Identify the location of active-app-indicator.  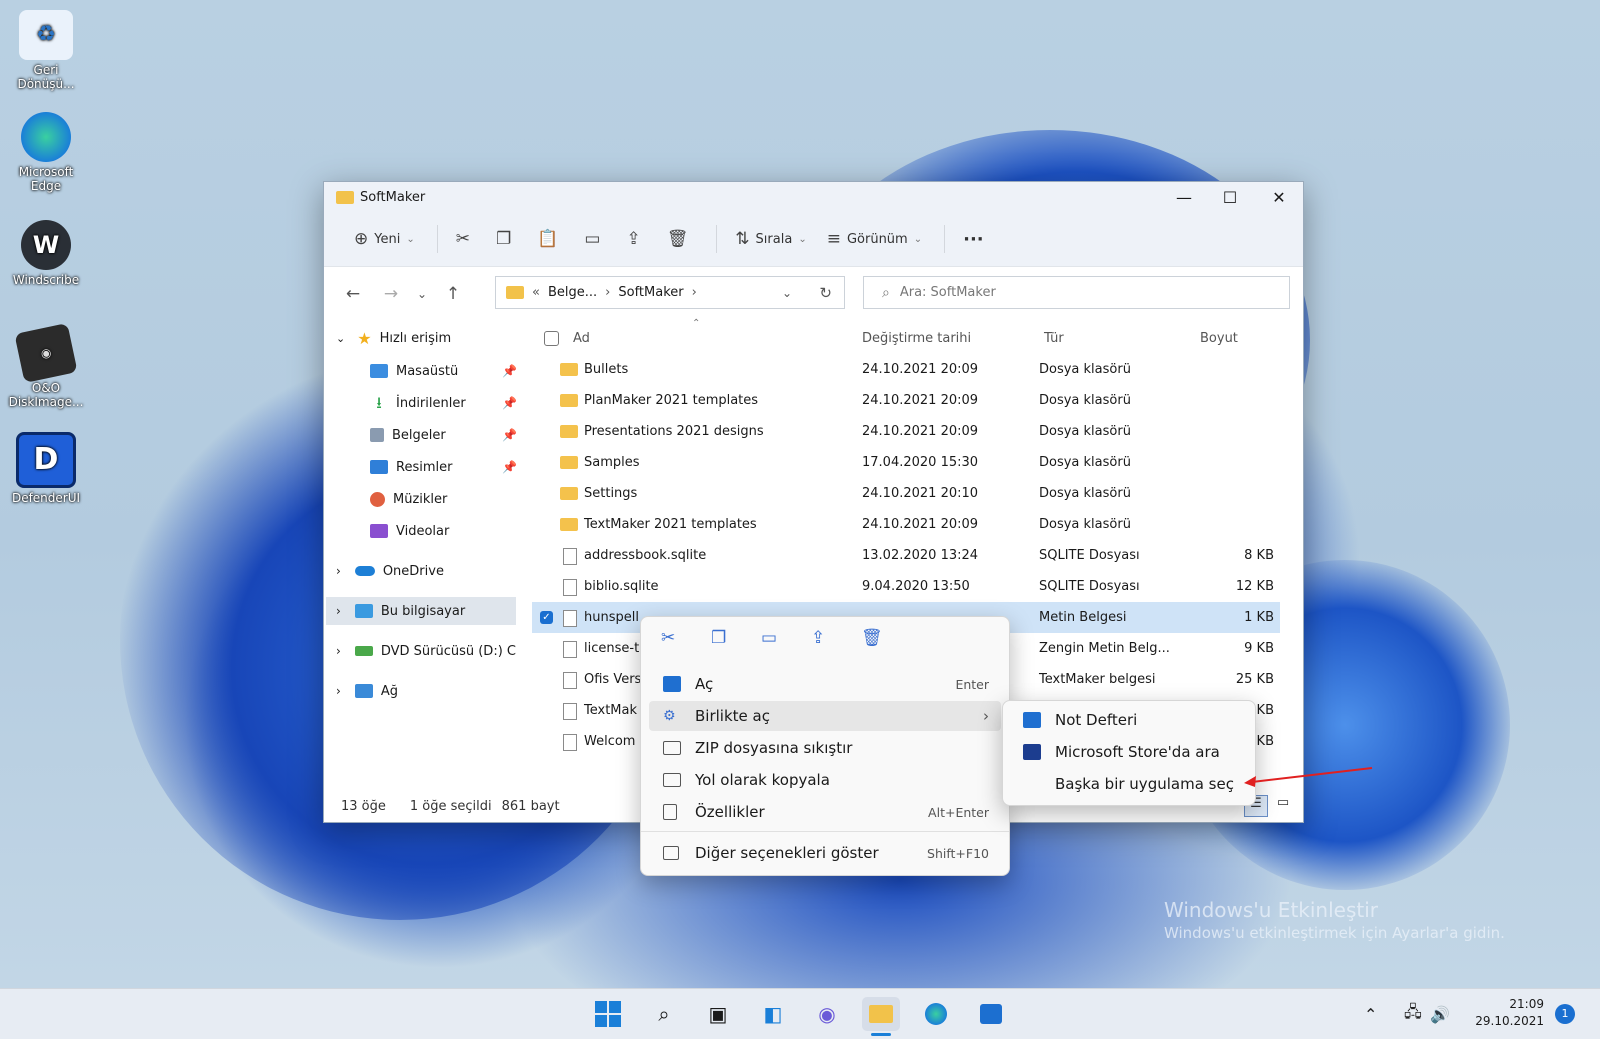
(881, 1034).